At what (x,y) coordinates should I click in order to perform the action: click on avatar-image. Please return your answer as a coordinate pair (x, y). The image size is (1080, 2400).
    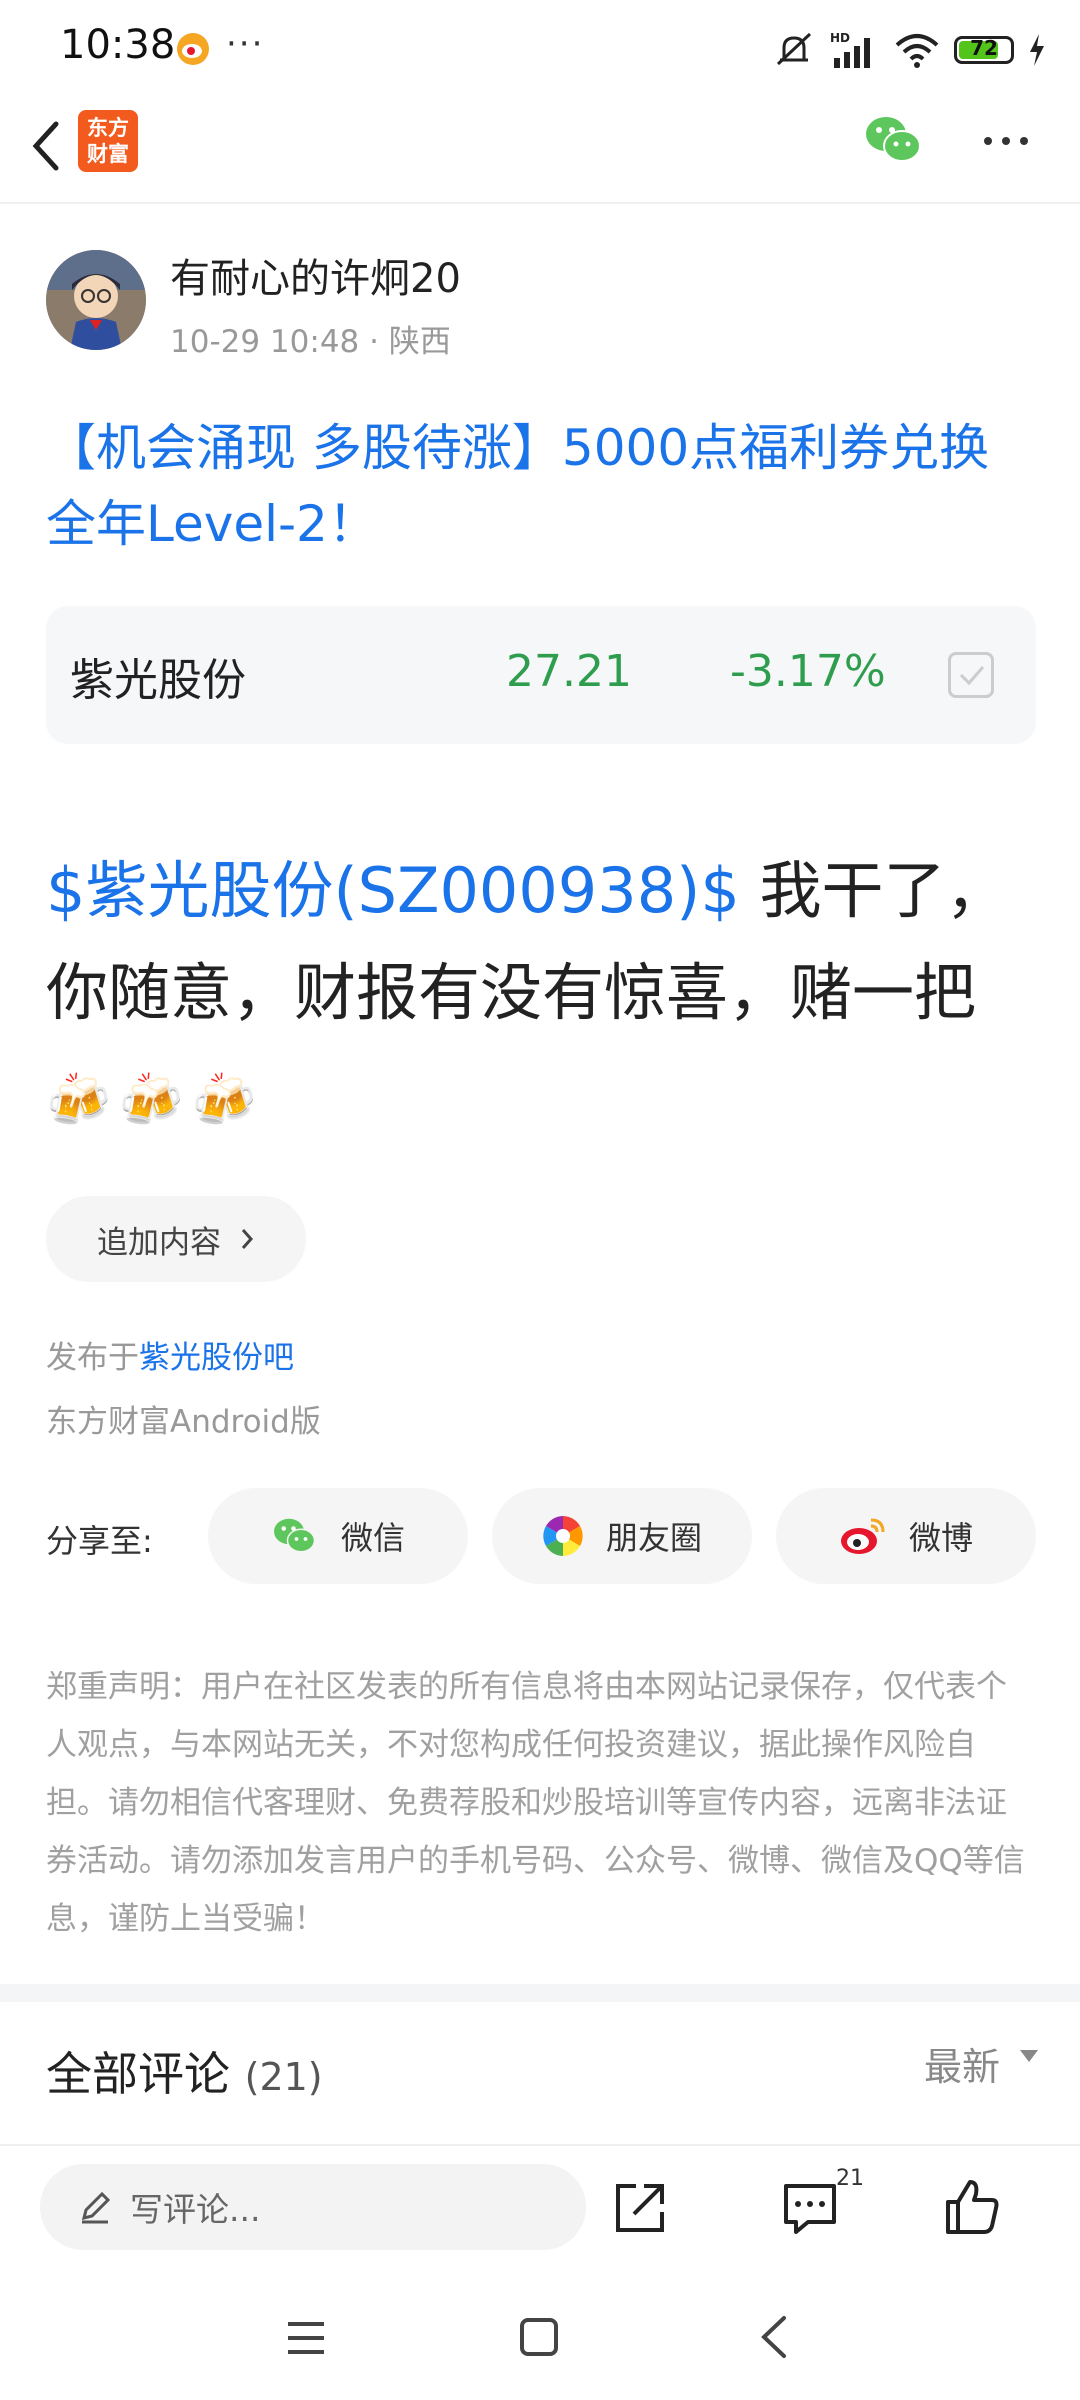
    Looking at the image, I should click on (96, 300).